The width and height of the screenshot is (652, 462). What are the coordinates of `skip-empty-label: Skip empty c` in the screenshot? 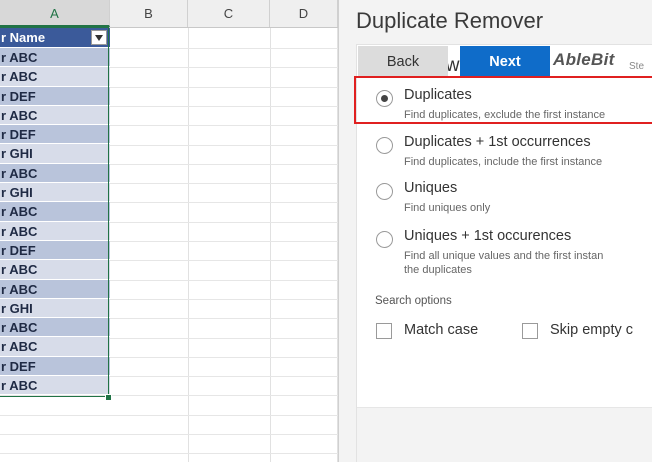 It's located at (591, 330).